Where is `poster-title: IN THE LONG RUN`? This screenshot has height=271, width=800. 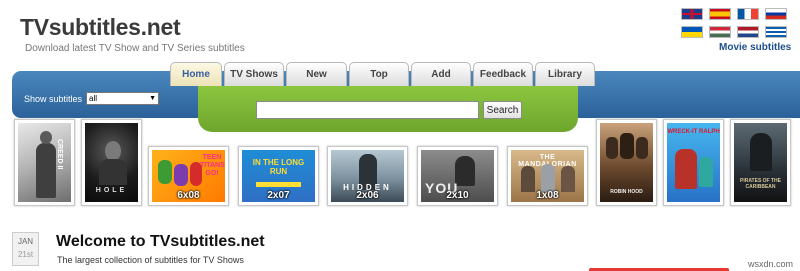 poster-title: IN THE LONG RUN is located at coordinates (278, 167).